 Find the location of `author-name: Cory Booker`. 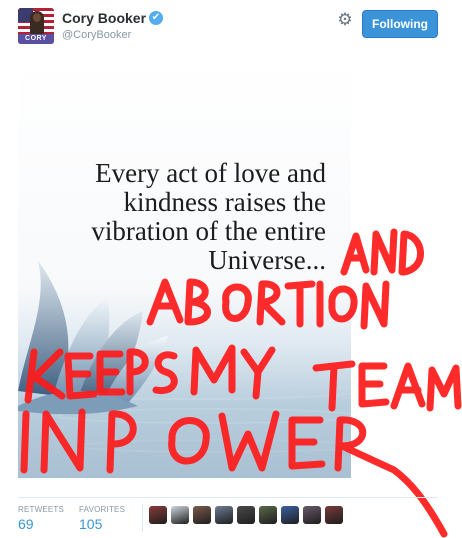

author-name: Cory Booker is located at coordinates (104, 18).